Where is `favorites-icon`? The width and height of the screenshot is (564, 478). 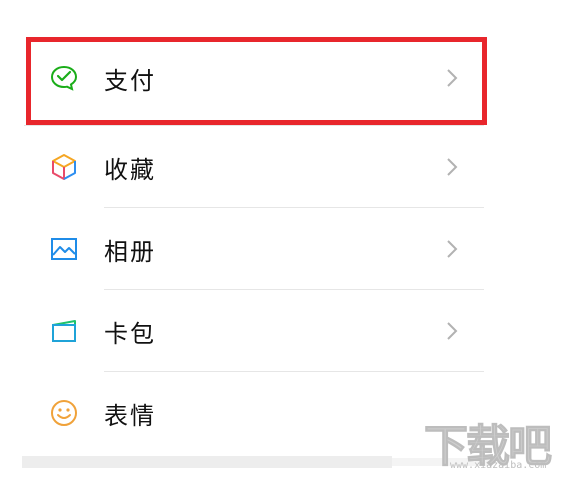 favorites-icon is located at coordinates (64, 167).